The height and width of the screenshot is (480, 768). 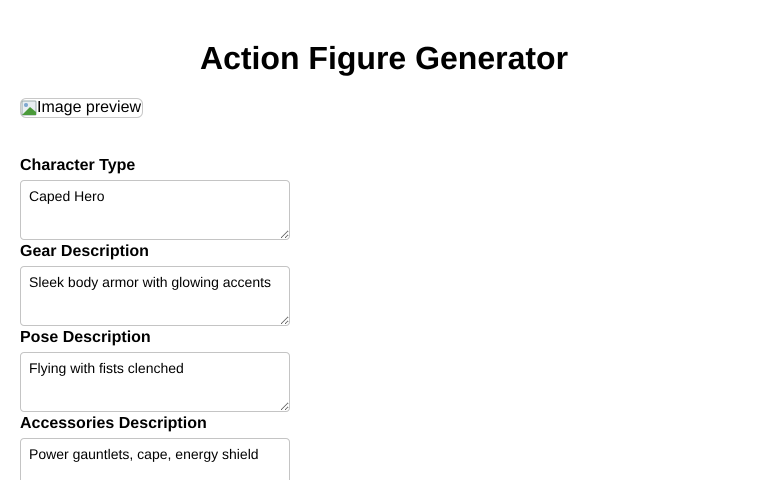 What do you see at coordinates (155, 210) in the screenshot?
I see `text-area: Caped Hero` at bounding box center [155, 210].